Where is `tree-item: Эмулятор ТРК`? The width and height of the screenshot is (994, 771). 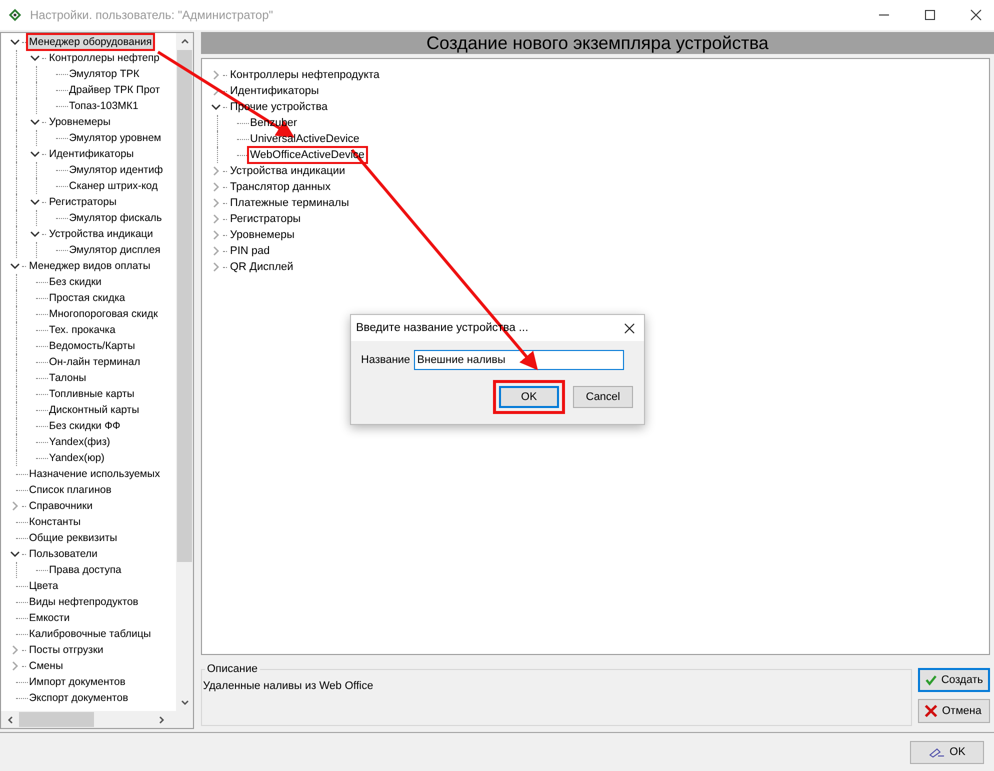 tree-item: Эмулятор ТРК is located at coordinates (104, 74).